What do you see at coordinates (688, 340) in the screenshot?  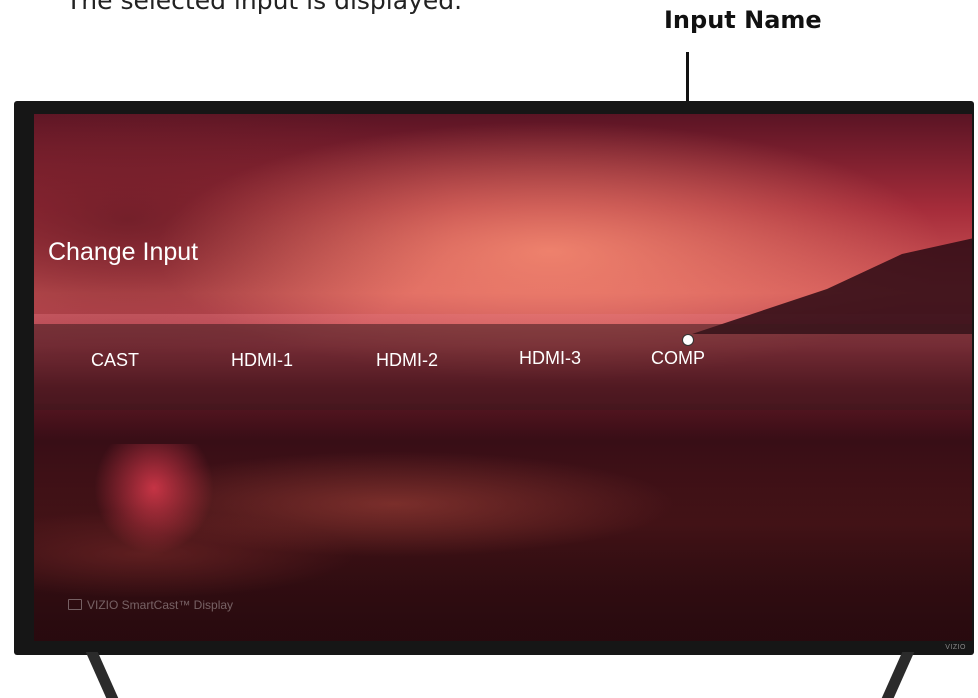 I see `callout-dot` at bounding box center [688, 340].